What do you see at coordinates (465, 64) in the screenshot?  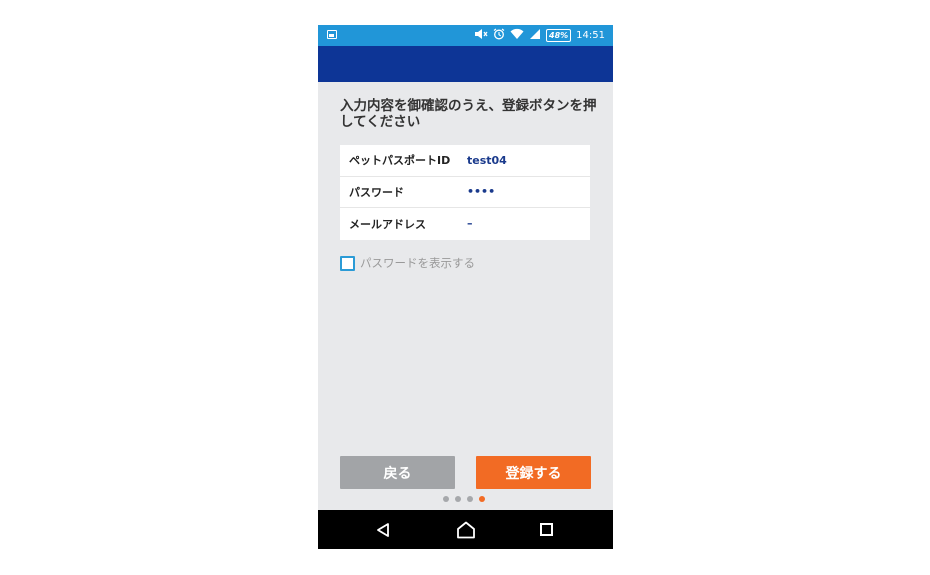 I see `app-bar` at bounding box center [465, 64].